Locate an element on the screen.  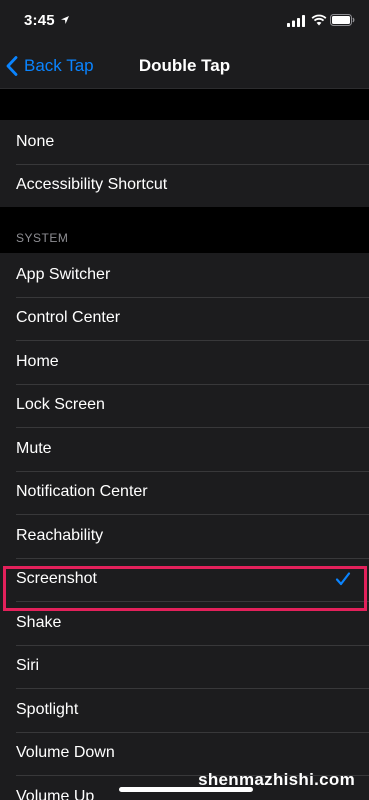
option-siri: Siri is located at coordinates (184, 666).